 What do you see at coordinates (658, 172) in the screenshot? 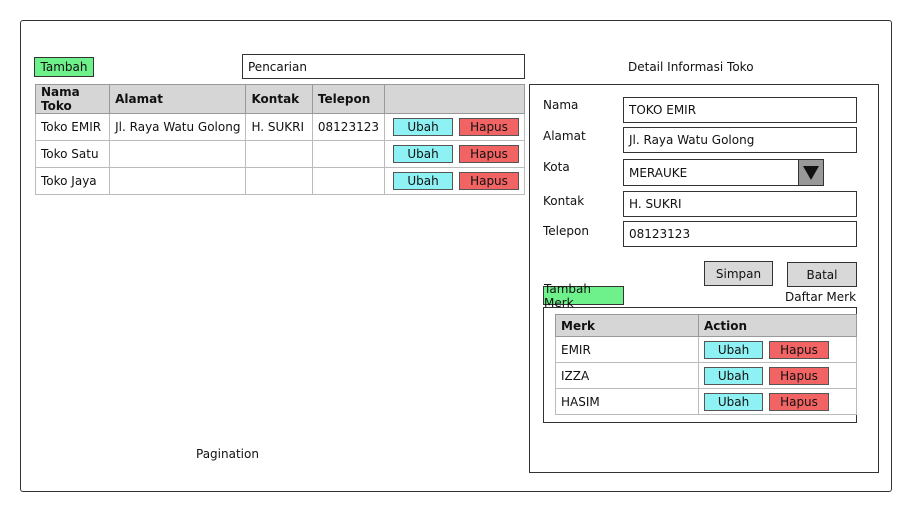
I see `kota-selected-value: MERAUKE` at bounding box center [658, 172].